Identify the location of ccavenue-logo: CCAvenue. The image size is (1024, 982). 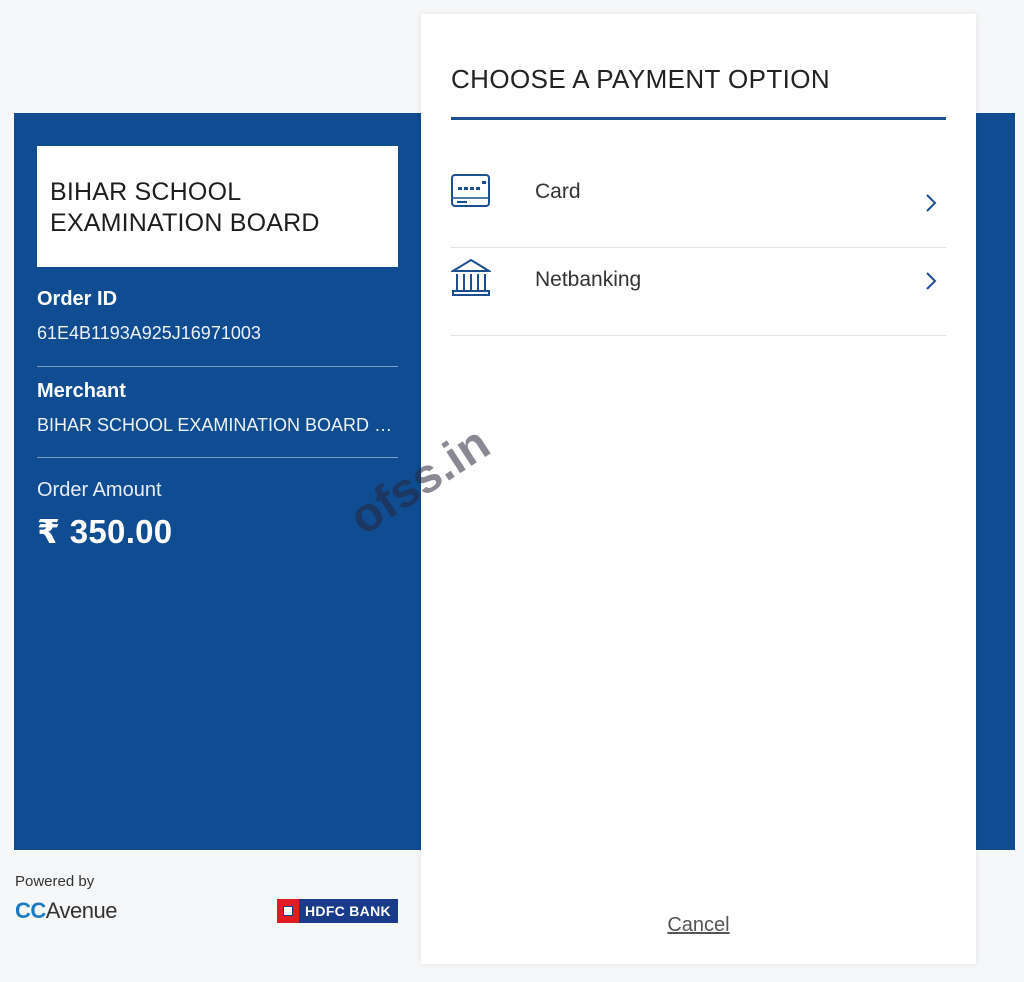
(66, 911).